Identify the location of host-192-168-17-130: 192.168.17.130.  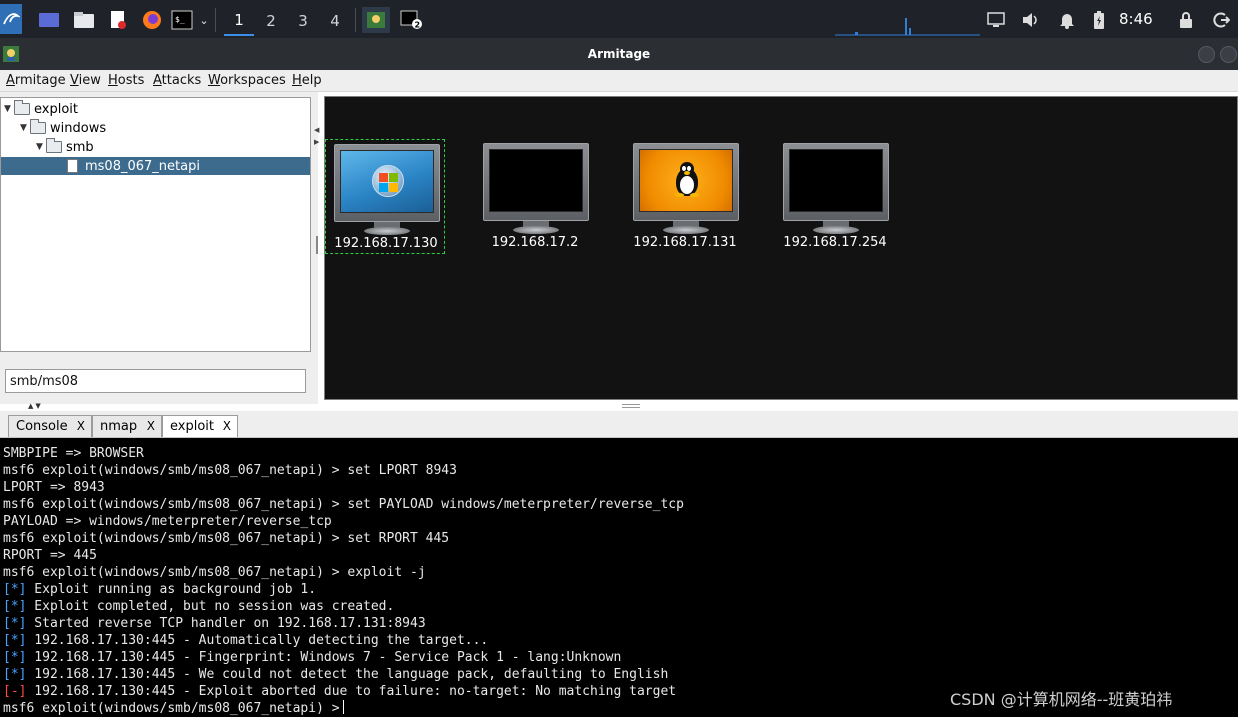
(385, 196).